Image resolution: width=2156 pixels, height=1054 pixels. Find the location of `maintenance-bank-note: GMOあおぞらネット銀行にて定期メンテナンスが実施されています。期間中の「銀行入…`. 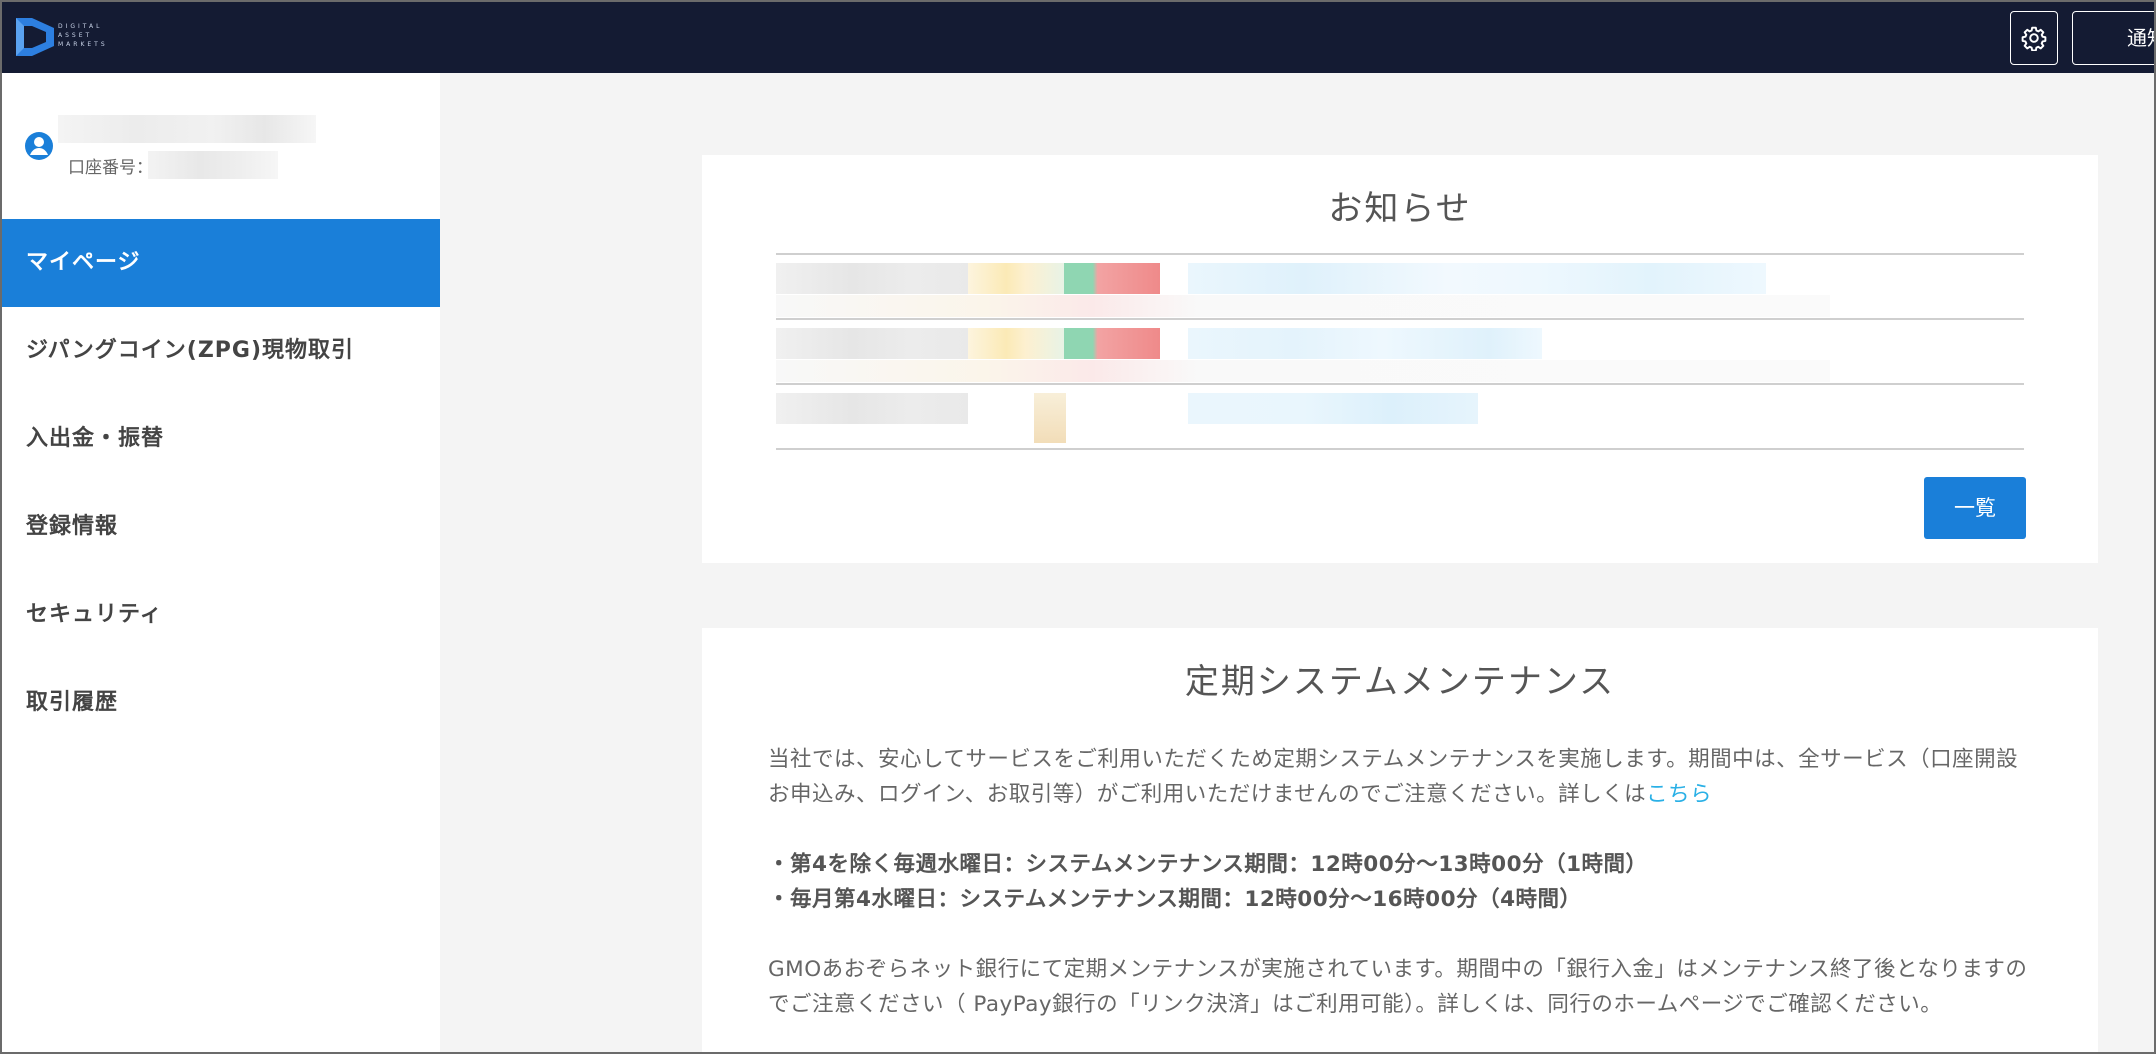

maintenance-bank-note: GMOあおぞらネット銀行にて定期メンテナンスが実施されています。期間中の「銀行入… is located at coordinates (1398, 987).